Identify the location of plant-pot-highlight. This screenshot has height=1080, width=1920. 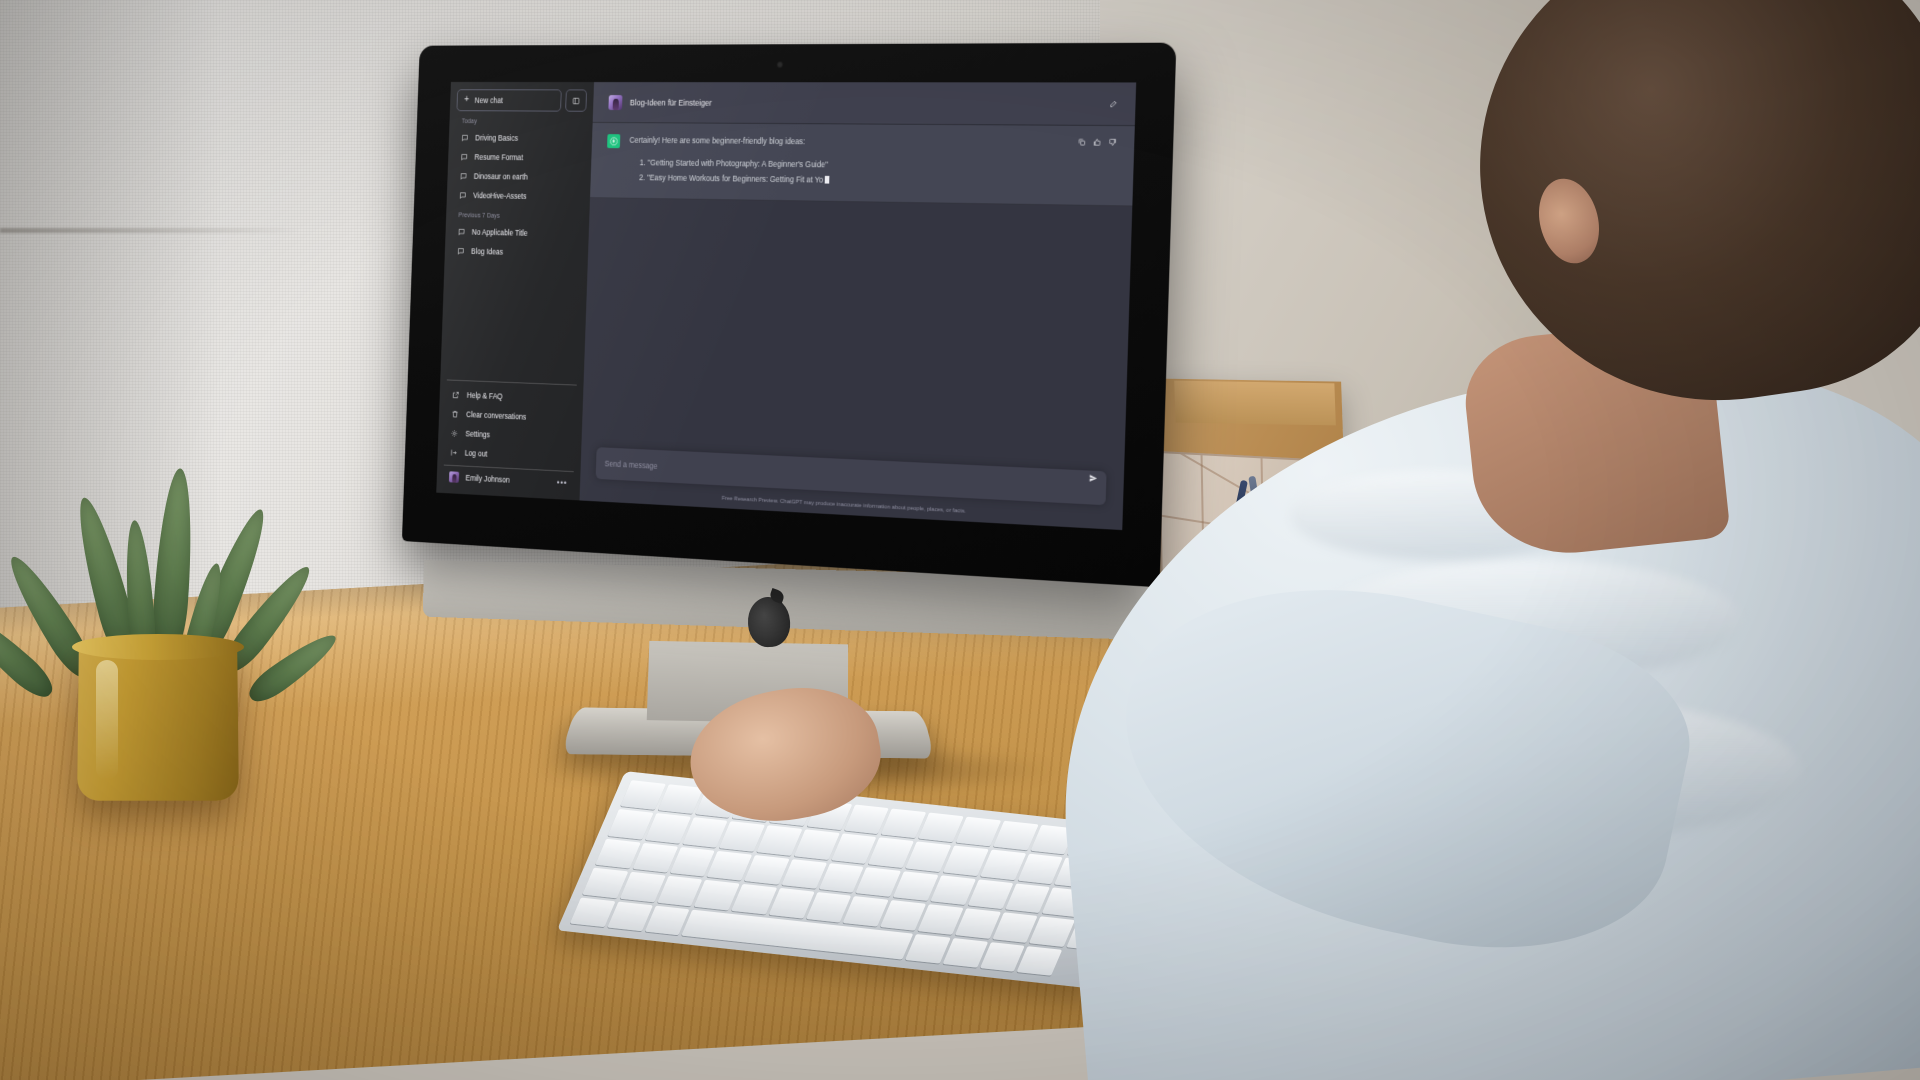
(107, 720).